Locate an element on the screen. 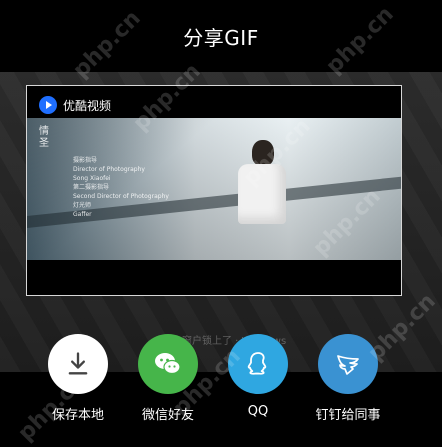  dingtalk-label: 钉钉给同事 is located at coordinates (348, 415).